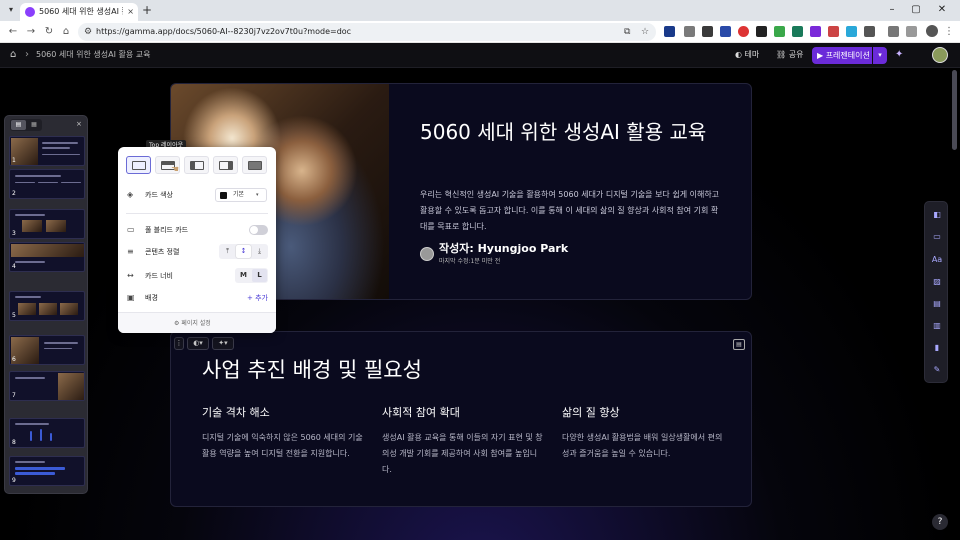 This screenshot has width=960, height=540. I want to click on shapes-icon: ◧, so click(937, 215).